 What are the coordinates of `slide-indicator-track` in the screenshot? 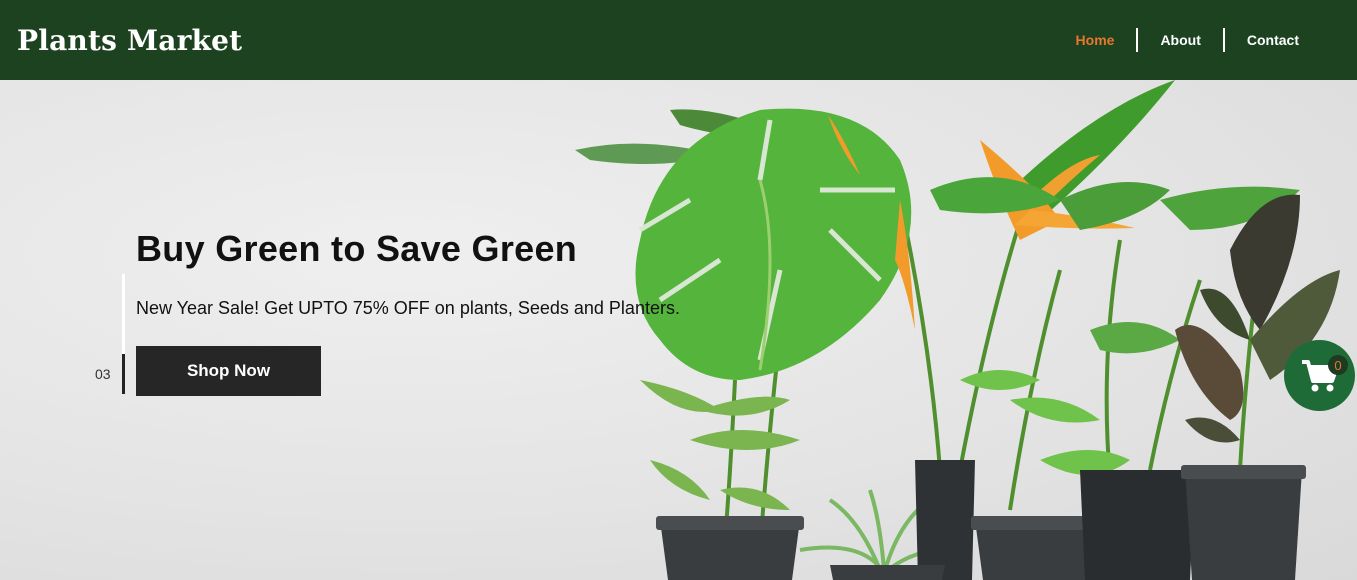 It's located at (123, 314).